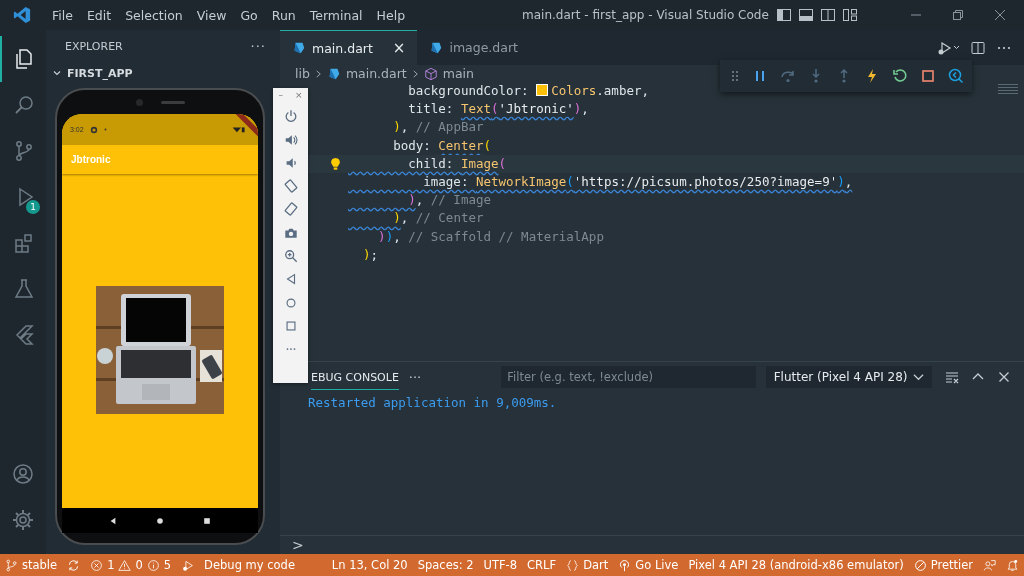  Describe the element at coordinates (280, 95) in the screenshot. I see `minimize-button: –` at that location.